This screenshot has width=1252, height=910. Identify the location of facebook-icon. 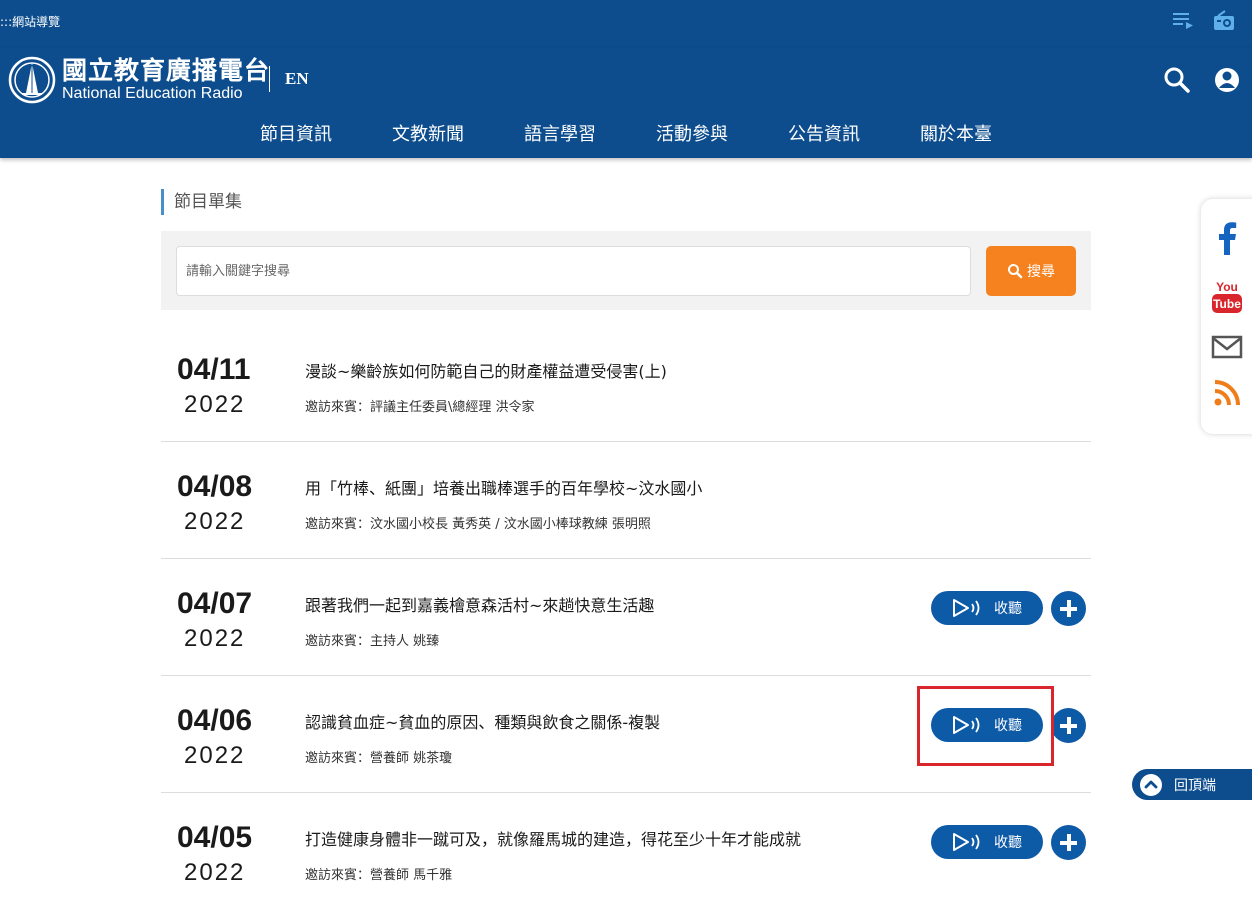
(1227, 240).